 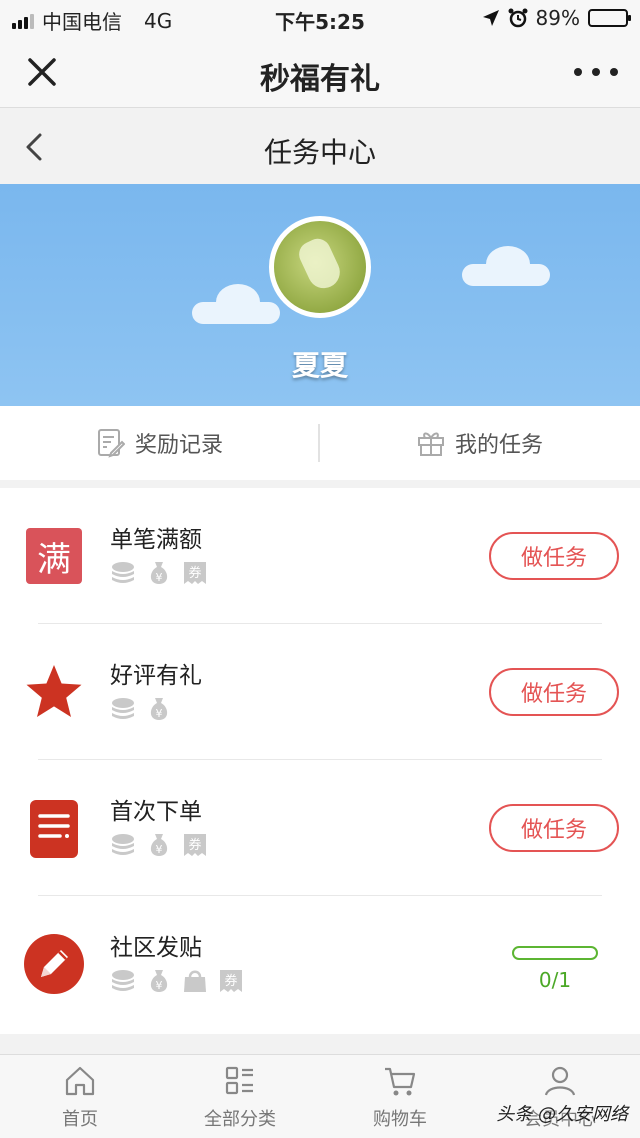 I want to click on task-name: 社区发贴, so click(x=156, y=948).